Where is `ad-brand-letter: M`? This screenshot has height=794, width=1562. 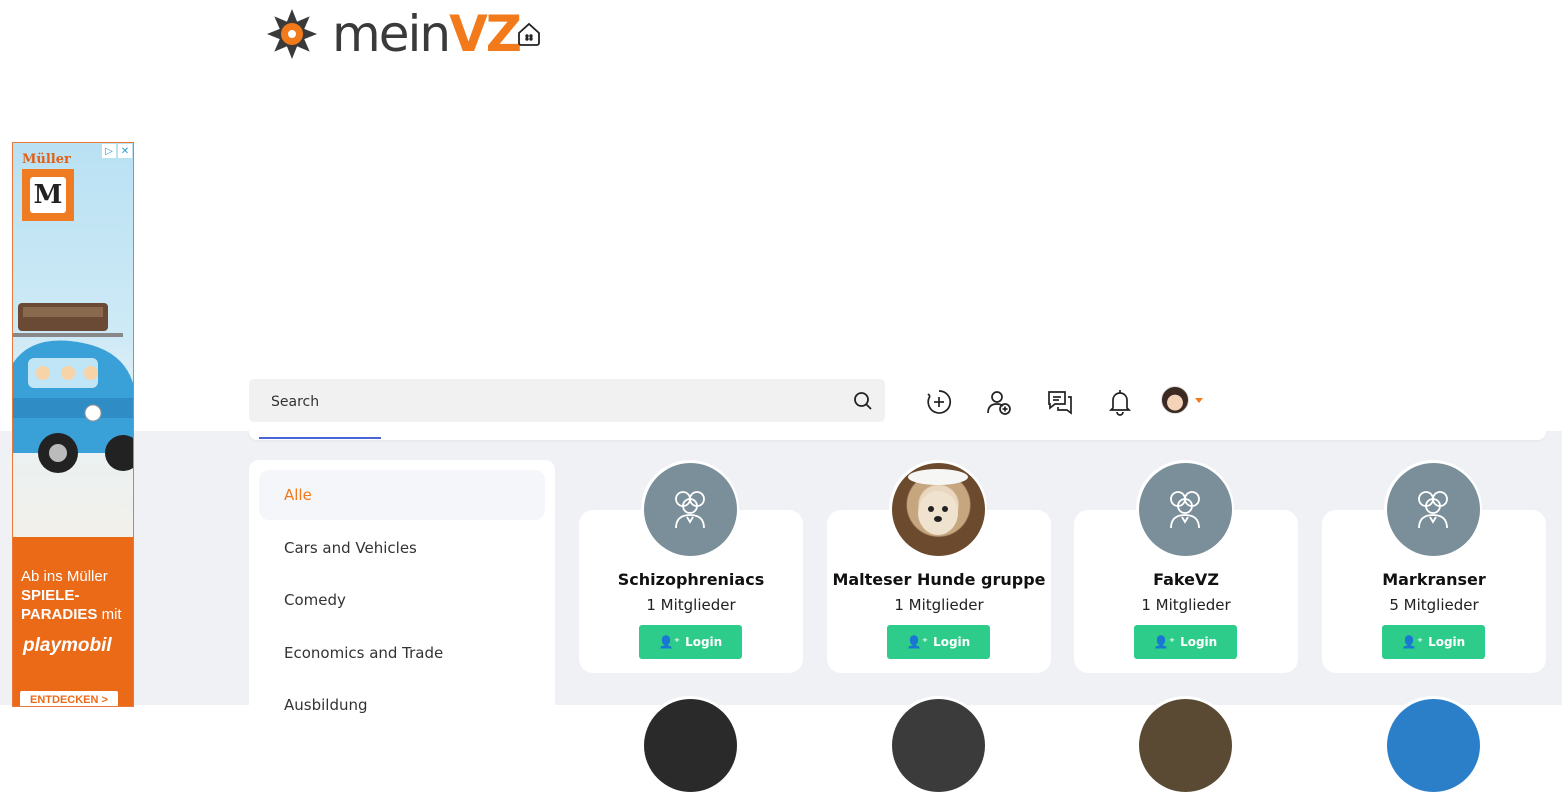 ad-brand-letter: M is located at coordinates (48, 195).